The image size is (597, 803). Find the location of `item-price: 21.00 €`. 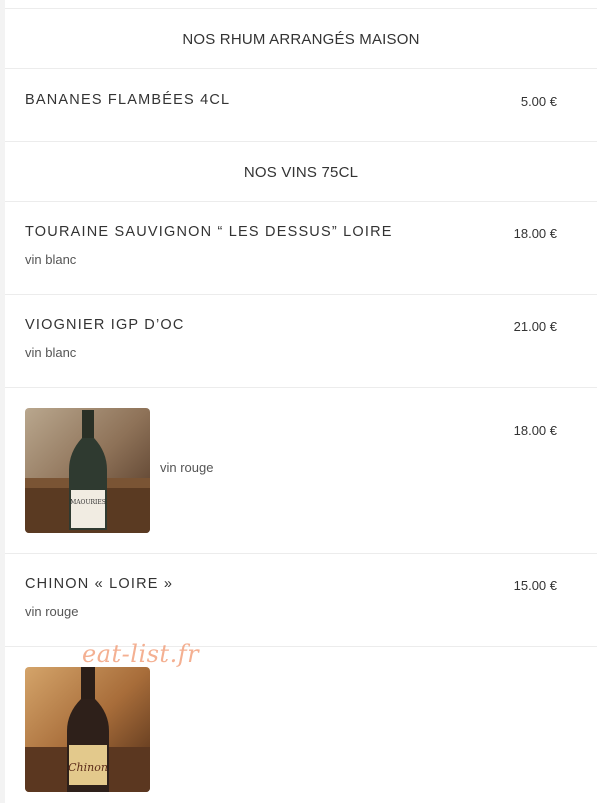

item-price: 21.00 € is located at coordinates (535, 326).